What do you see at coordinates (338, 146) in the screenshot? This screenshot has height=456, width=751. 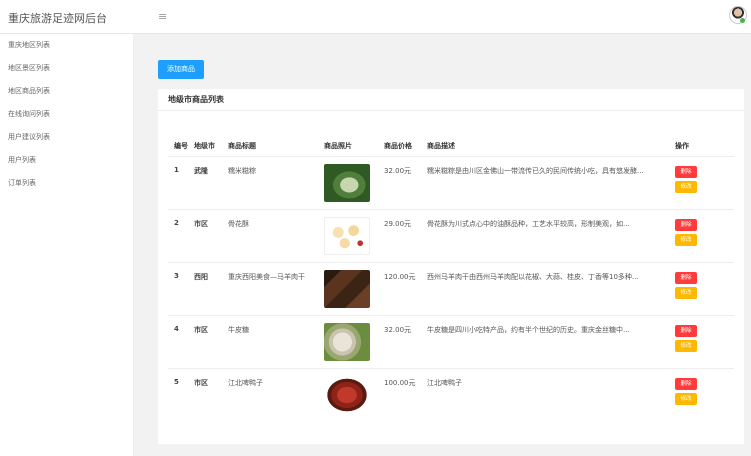 I see `header-image: 商品照片` at bounding box center [338, 146].